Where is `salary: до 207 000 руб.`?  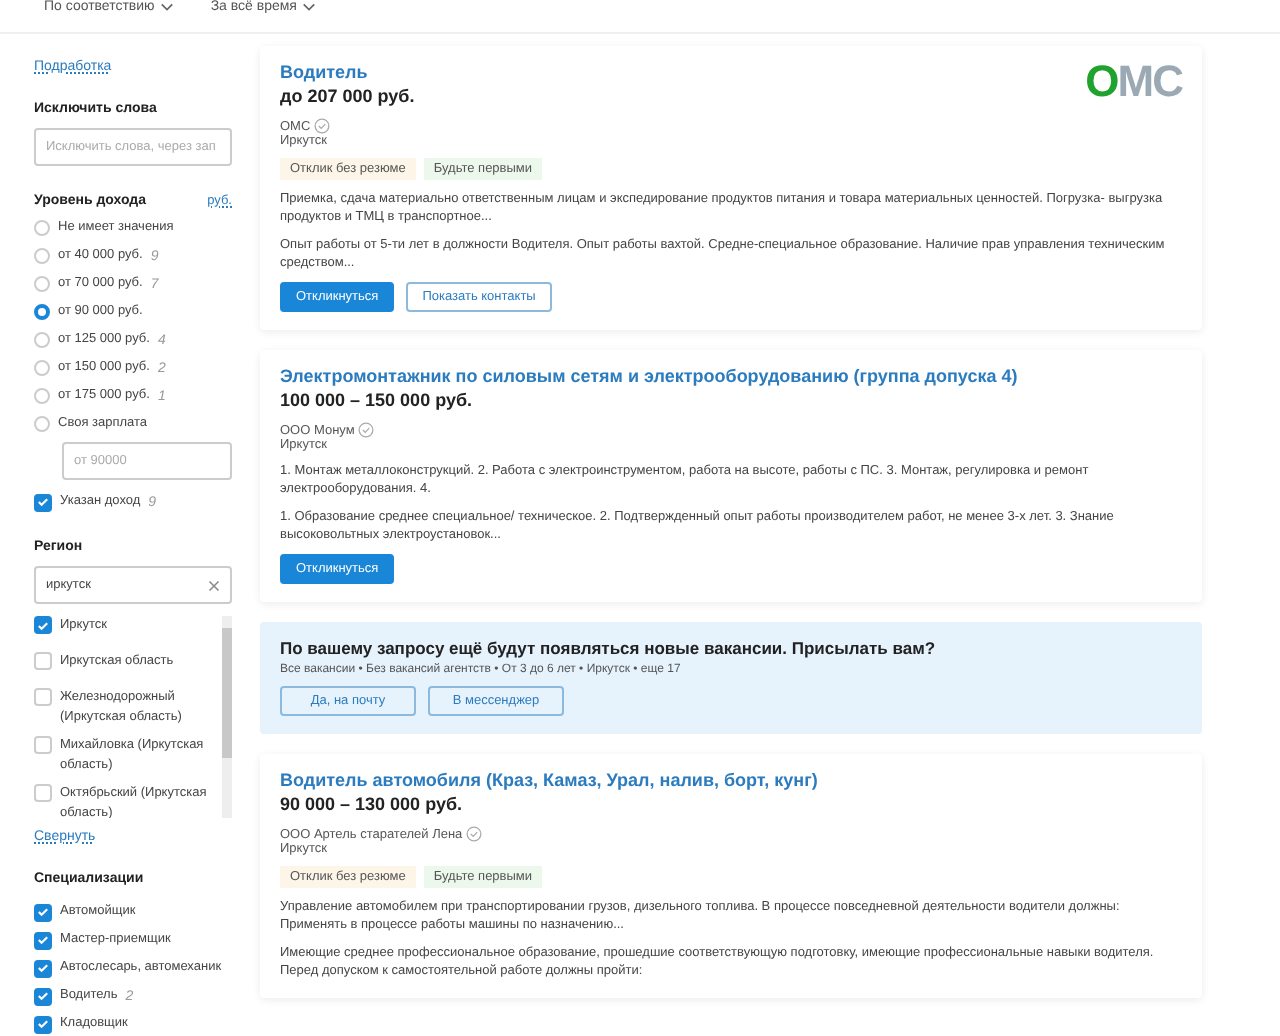 salary: до 207 000 руб. is located at coordinates (347, 96).